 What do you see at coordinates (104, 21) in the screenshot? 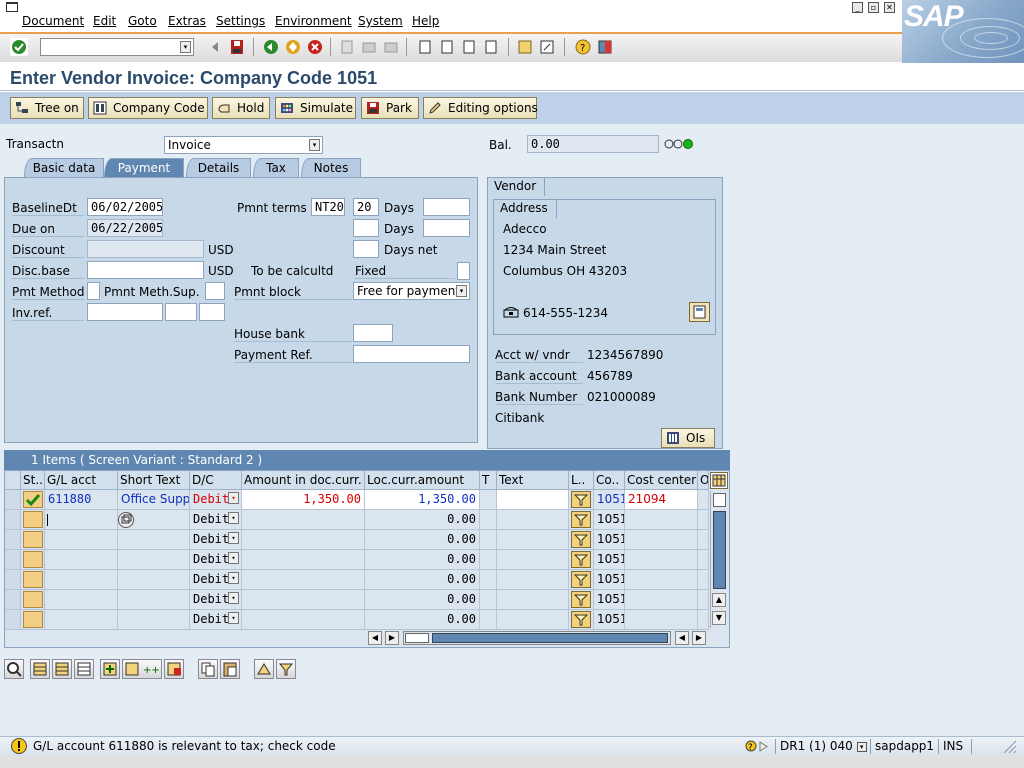
I see `menu-edit: Edit` at bounding box center [104, 21].